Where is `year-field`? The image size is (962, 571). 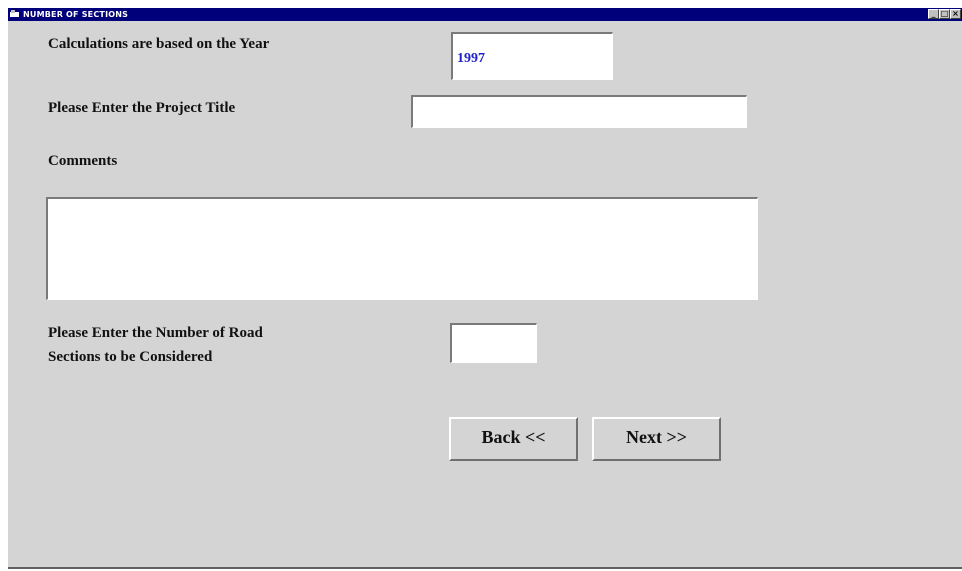 year-field is located at coordinates (532, 56).